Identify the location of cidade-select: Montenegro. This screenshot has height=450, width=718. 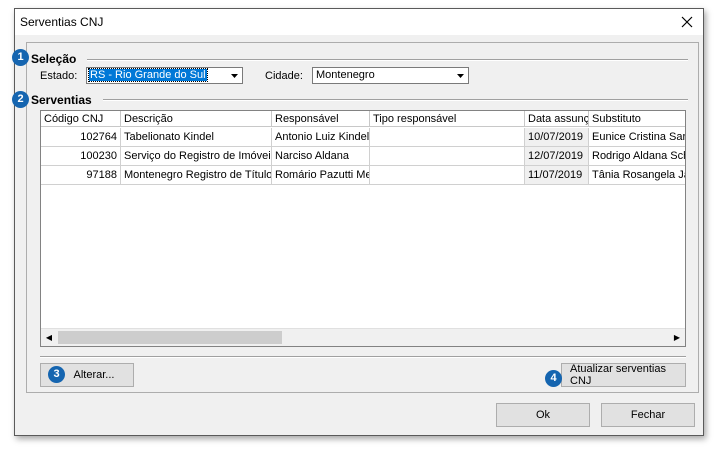
(390, 75).